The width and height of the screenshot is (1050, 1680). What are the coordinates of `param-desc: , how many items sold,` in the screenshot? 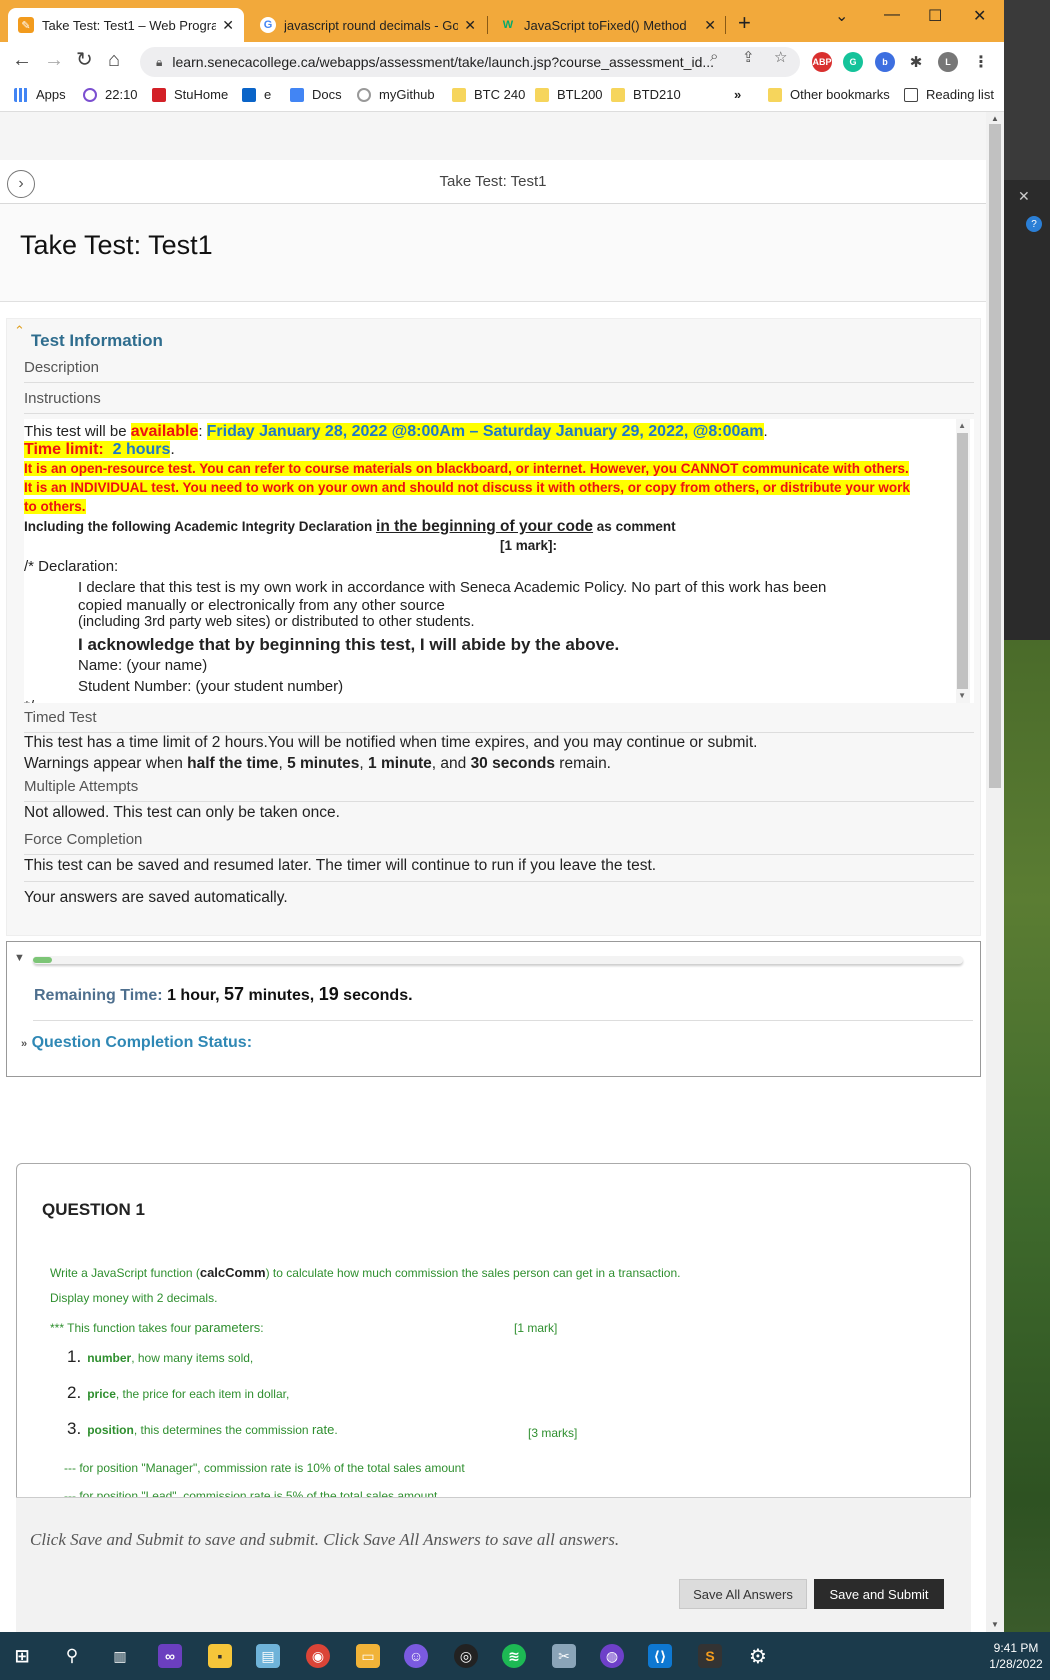 It's located at (192, 1358).